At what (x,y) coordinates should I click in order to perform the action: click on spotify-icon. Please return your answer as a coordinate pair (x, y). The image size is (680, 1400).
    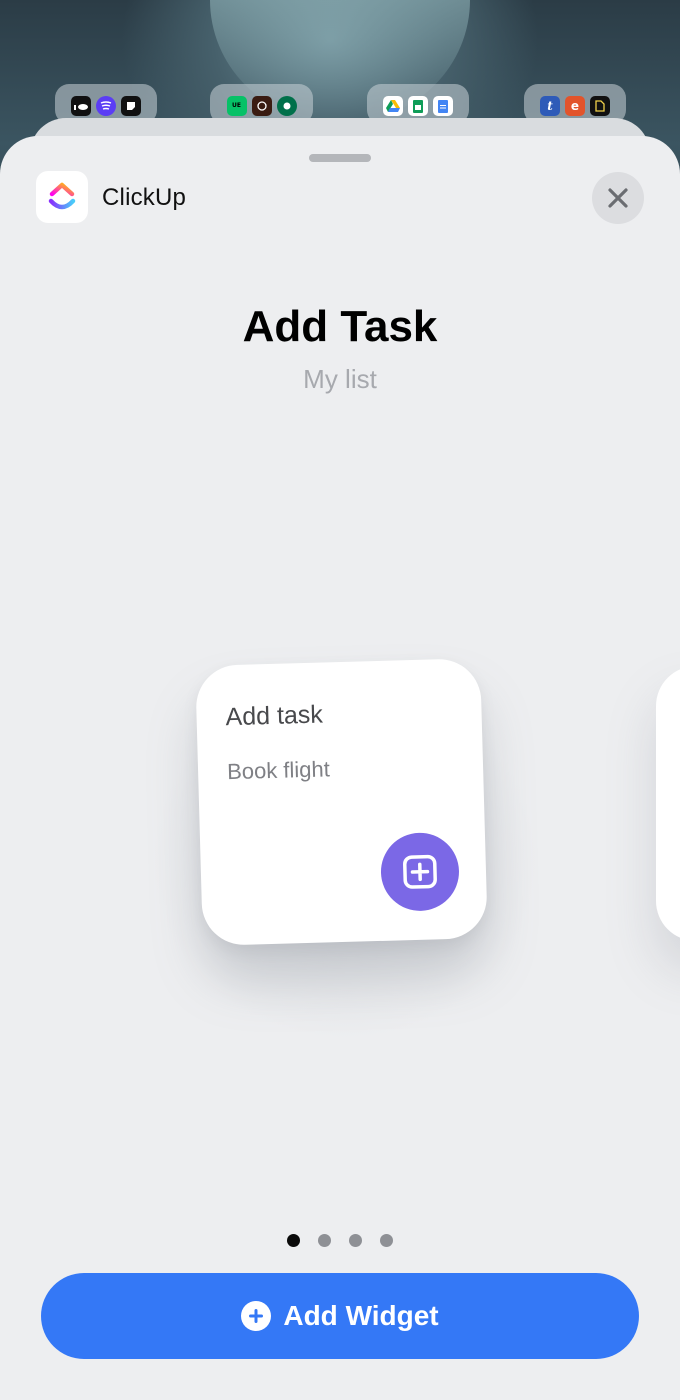
    Looking at the image, I should click on (106, 106).